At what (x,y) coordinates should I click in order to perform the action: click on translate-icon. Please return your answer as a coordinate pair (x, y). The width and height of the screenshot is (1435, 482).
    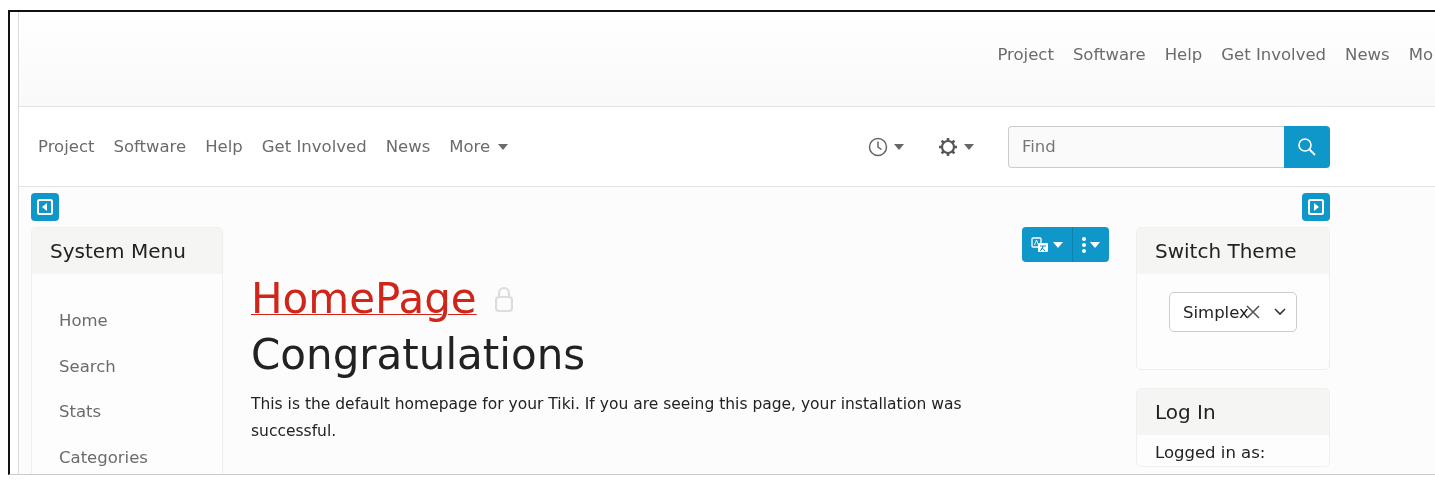
    Looking at the image, I should click on (1040, 244).